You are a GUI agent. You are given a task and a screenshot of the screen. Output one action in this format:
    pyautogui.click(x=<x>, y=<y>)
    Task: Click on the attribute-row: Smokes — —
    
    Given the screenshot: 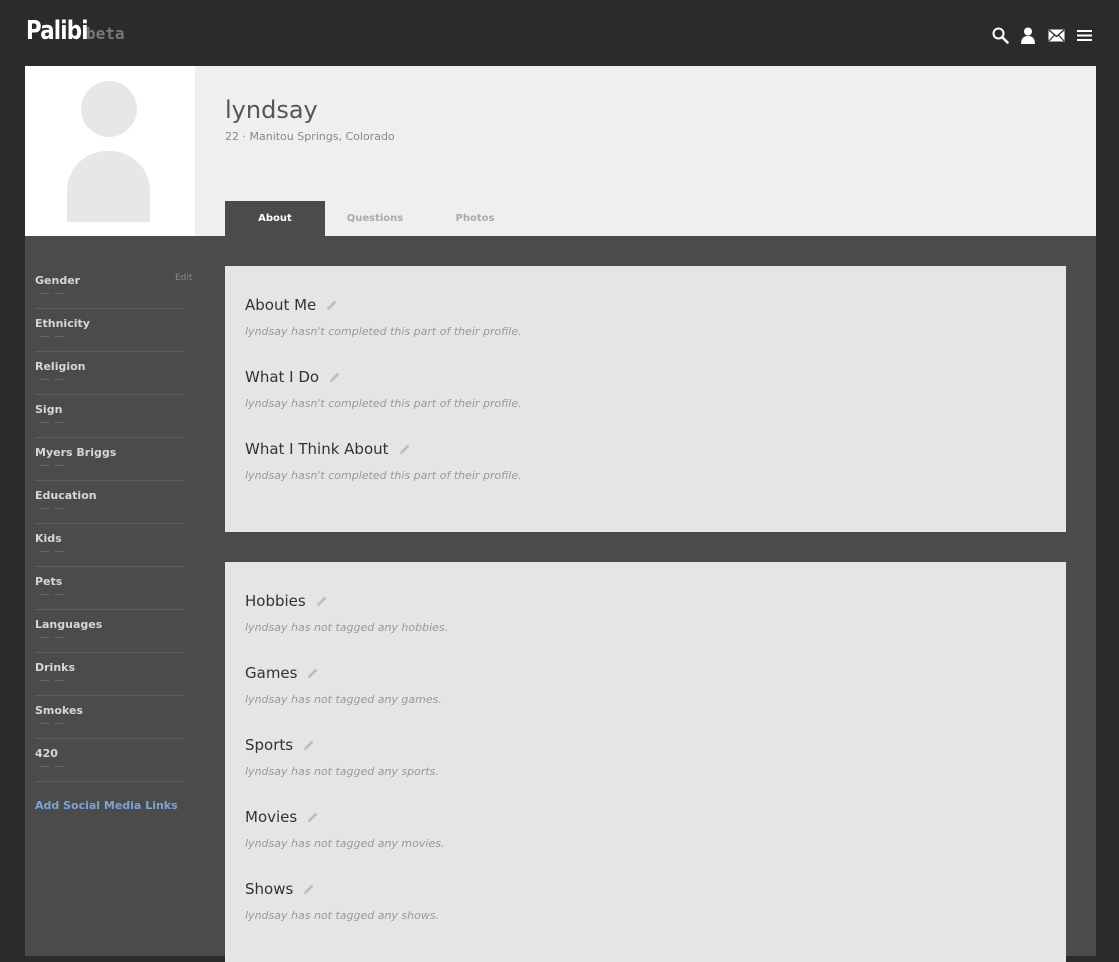 What is the action you would take?
    pyautogui.click(x=110, y=717)
    